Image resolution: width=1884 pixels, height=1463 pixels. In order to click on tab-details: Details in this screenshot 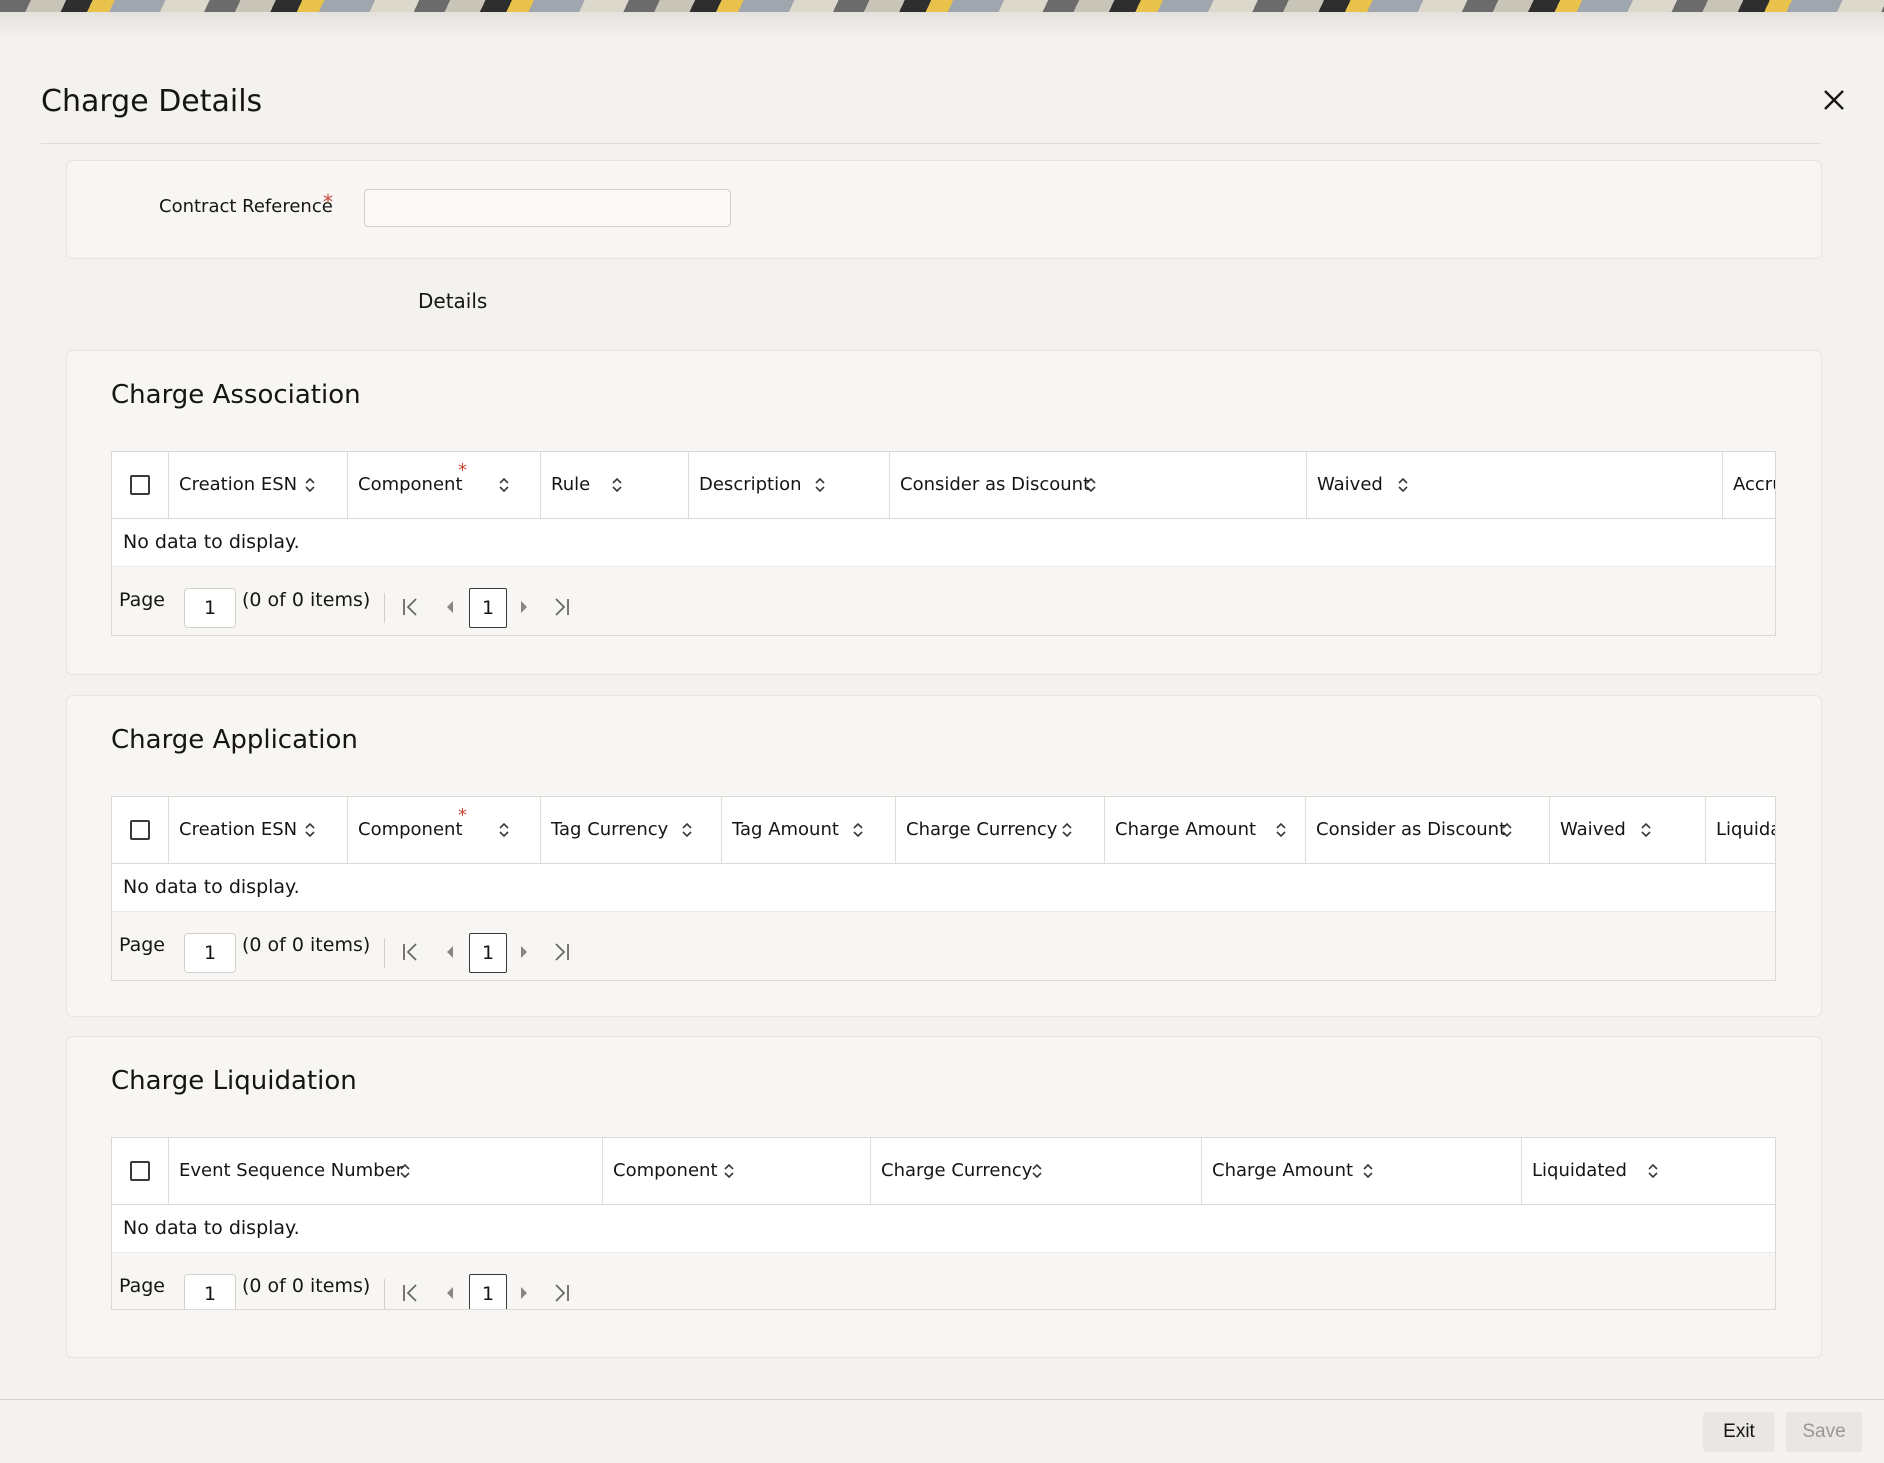, I will do `click(452, 301)`.